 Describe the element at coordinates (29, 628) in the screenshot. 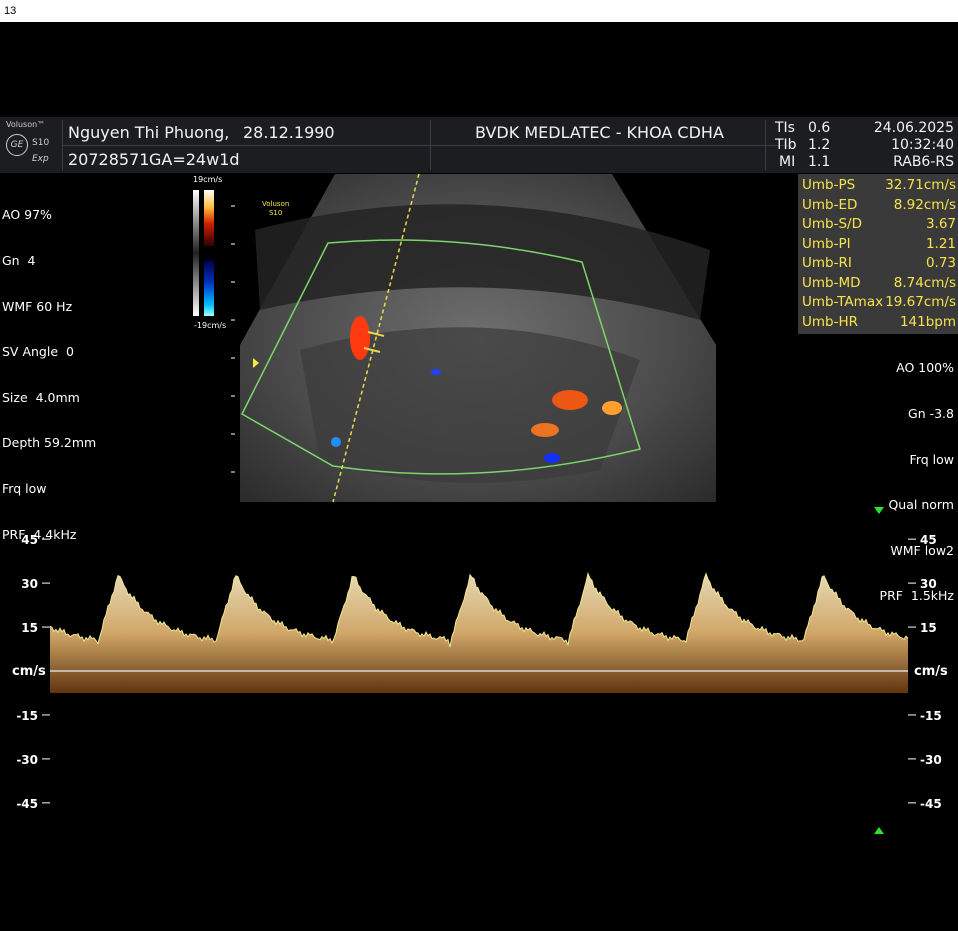

I see `velocity-tick-left: 15` at that location.